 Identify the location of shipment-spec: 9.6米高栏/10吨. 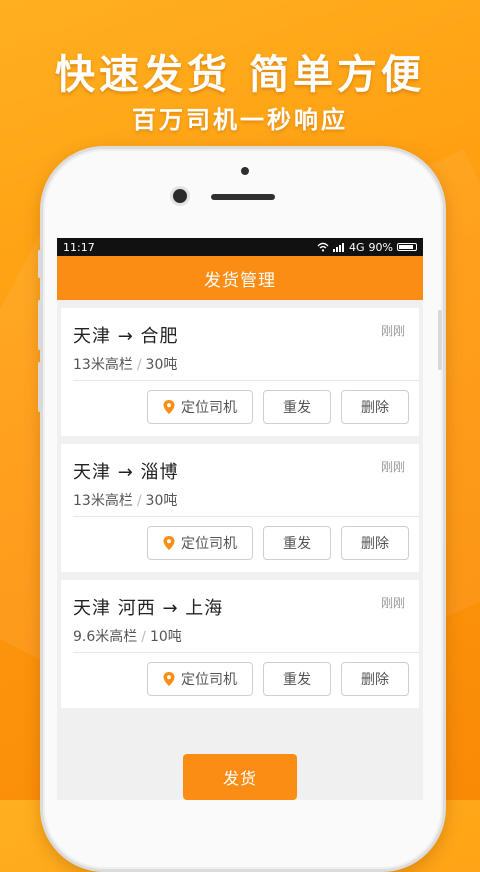
(127, 636).